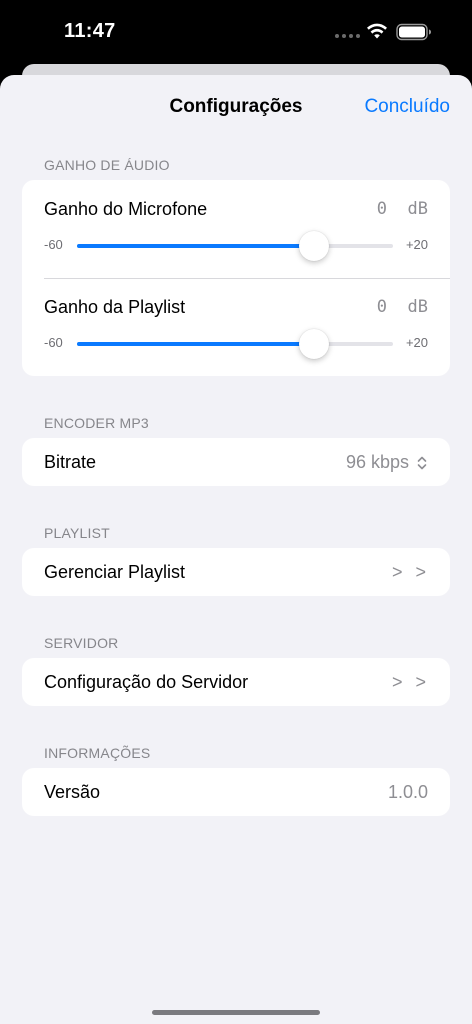 This screenshot has height=1024, width=472. What do you see at coordinates (195, 344) in the screenshot?
I see `playlist-gain-slider-fill` at bounding box center [195, 344].